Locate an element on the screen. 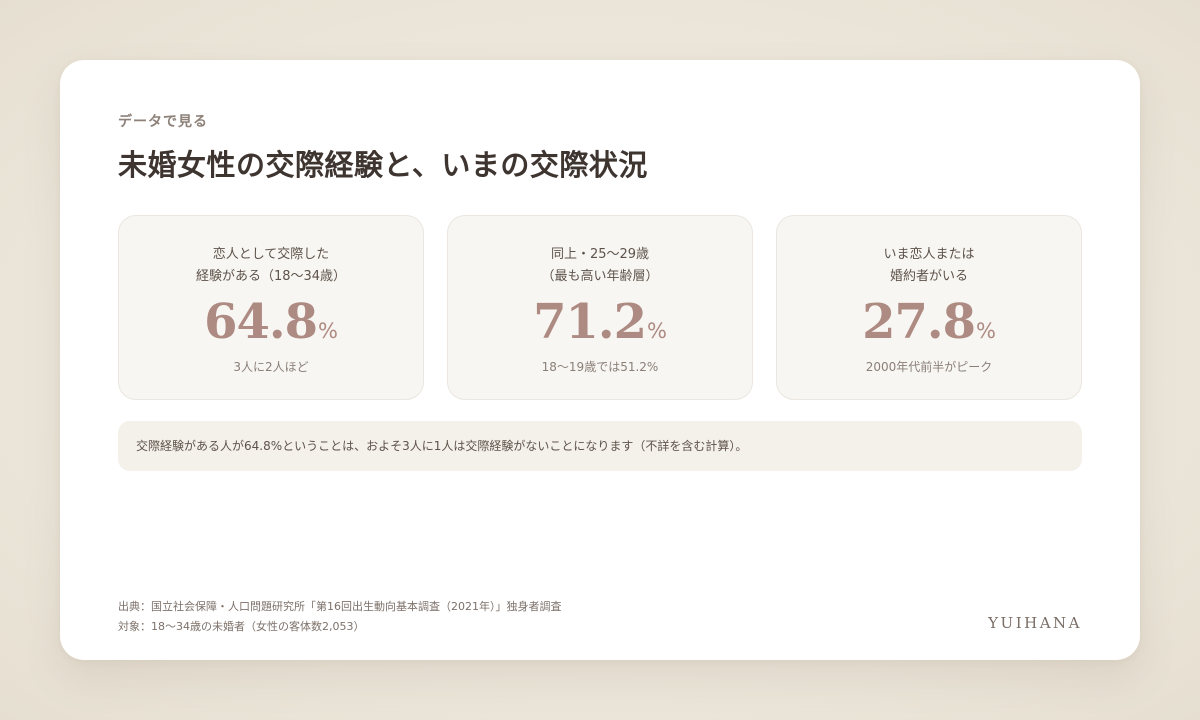 Image resolution: width=1200 pixels, height=720 pixels. stat-card-current-partner: いま恋人または 婚約者がいる 27.8% 2000年代前半がピーク is located at coordinates (929, 307).